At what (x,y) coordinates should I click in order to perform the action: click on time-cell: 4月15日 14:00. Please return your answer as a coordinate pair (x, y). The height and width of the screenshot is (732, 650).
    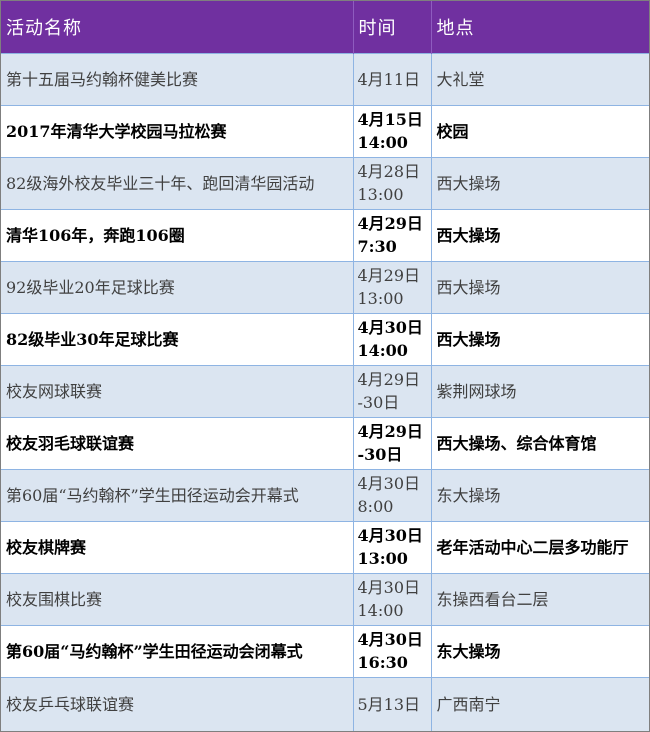
    Looking at the image, I should click on (391, 130).